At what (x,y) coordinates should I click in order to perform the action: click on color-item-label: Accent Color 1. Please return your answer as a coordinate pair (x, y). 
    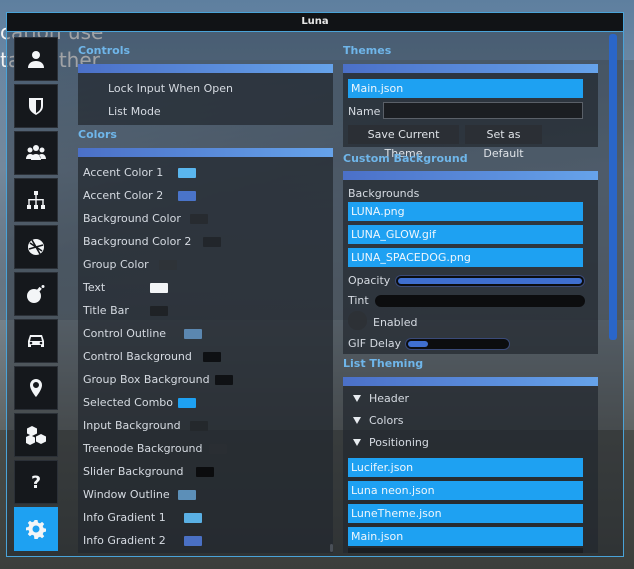
    Looking at the image, I should click on (123, 172).